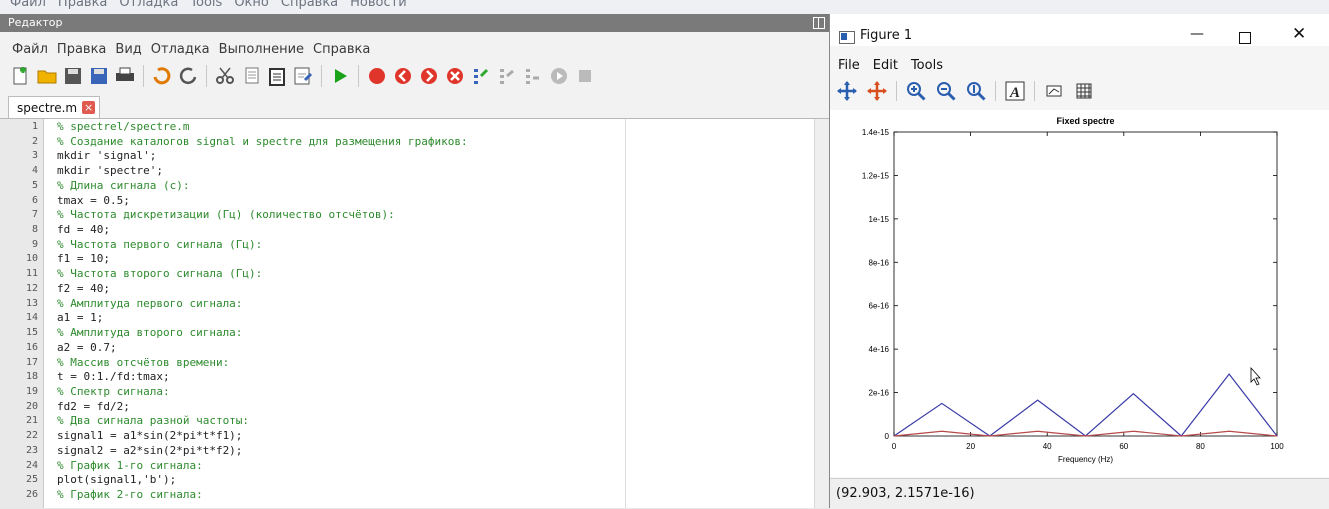 Image resolution: width=1329 pixels, height=509 pixels. I want to click on line-number: 12, so click(31, 288).